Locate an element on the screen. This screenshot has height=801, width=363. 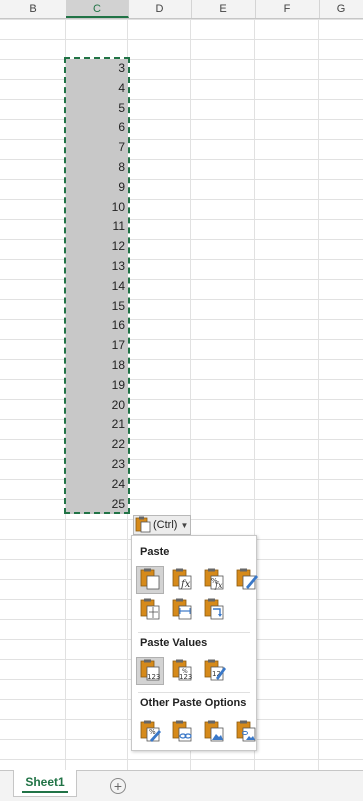
paste-options-button: (Ctrl) ▼ is located at coordinates (162, 525).